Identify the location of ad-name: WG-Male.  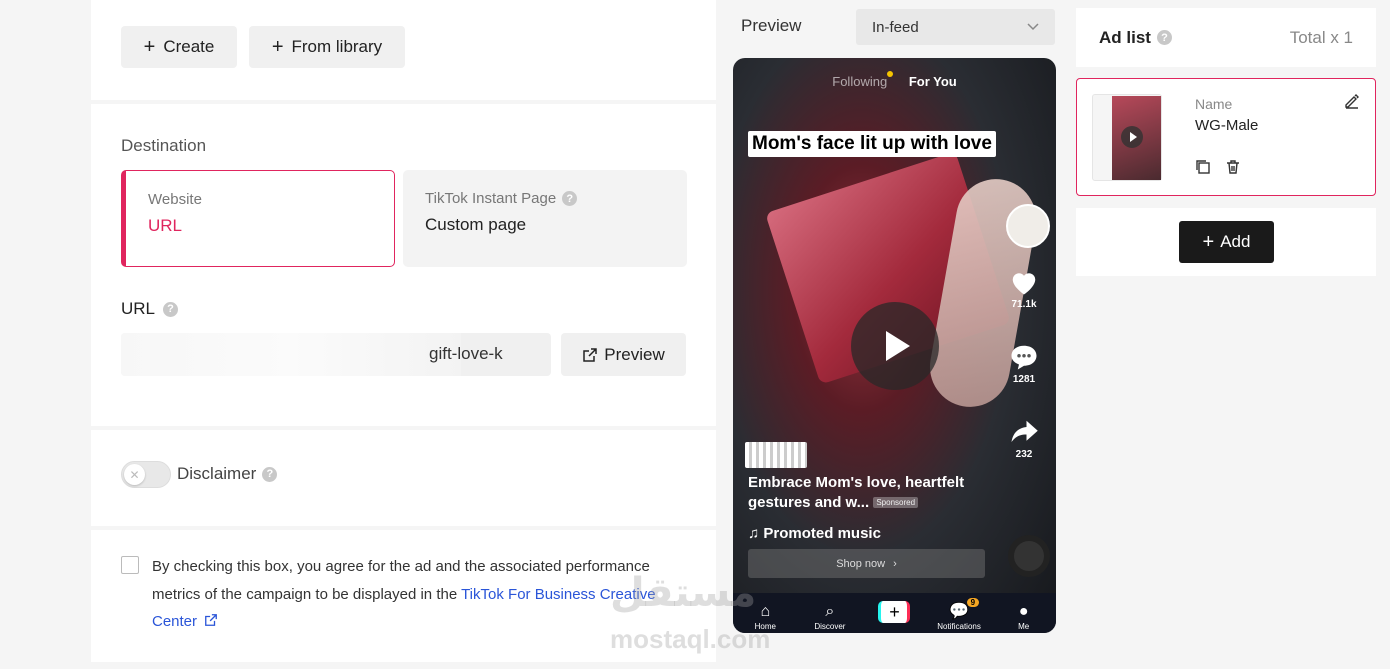
(1227, 125).